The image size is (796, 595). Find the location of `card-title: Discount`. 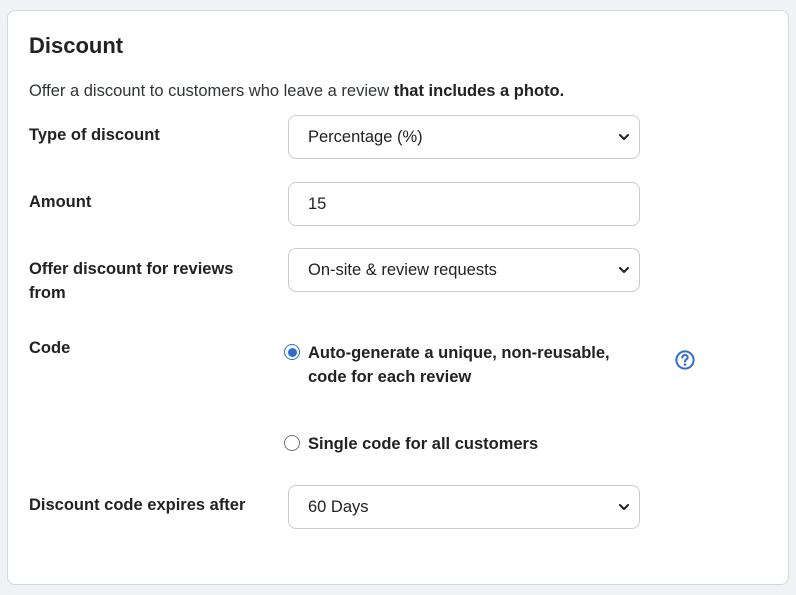

card-title: Discount is located at coordinates (76, 45).